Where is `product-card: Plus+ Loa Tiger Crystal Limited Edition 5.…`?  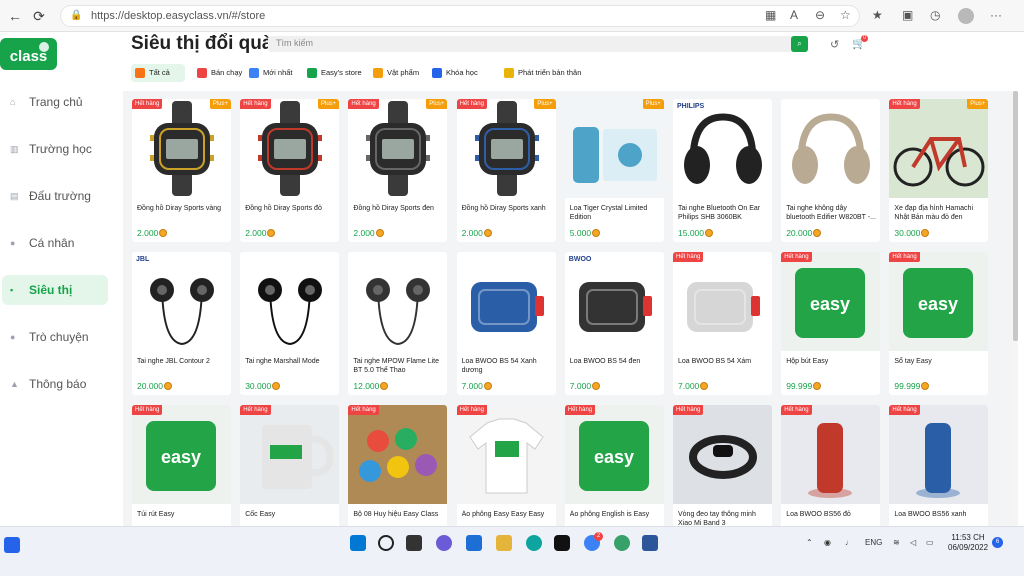
product-card: Plus+ Loa Tiger Crystal Limited Edition 5.… is located at coordinates (614, 170).